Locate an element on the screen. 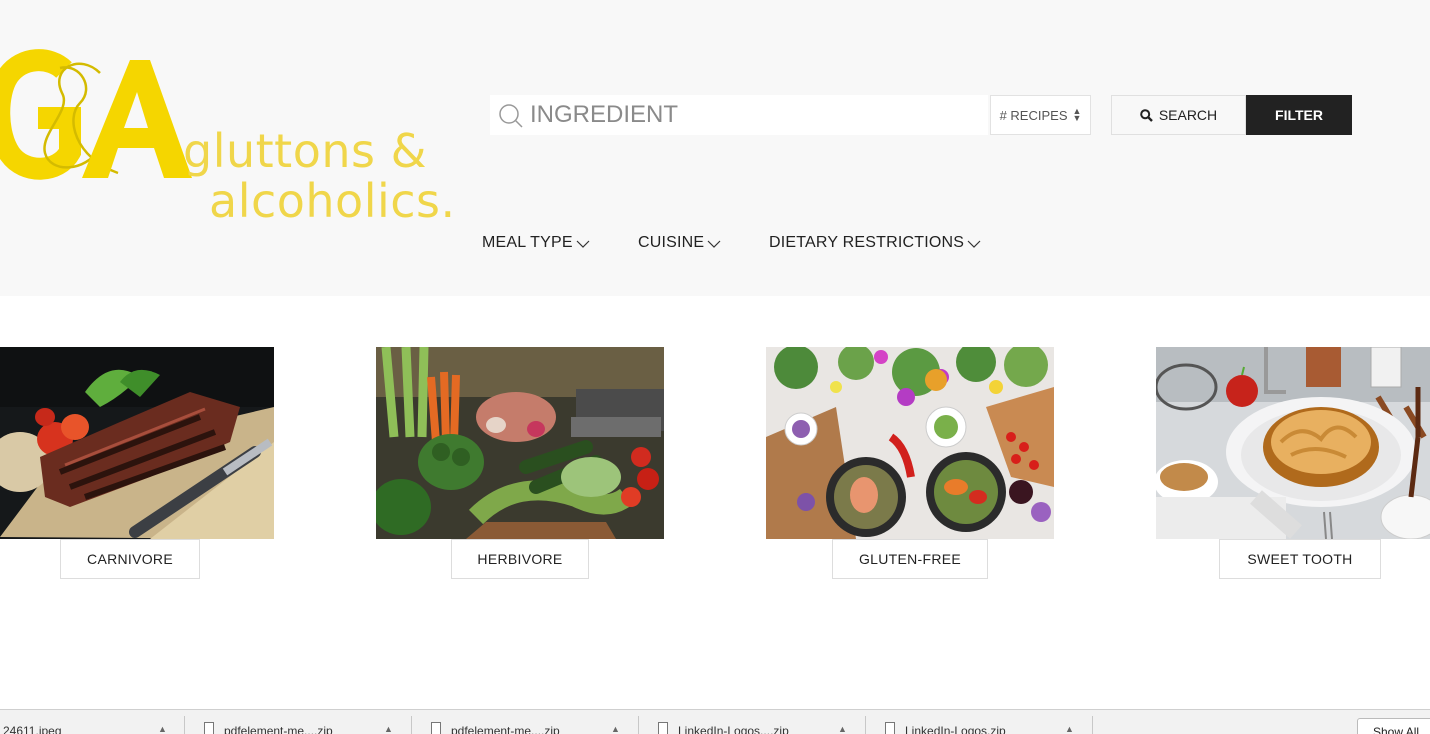 The width and height of the screenshot is (1430, 734). gluten-free-button: GLUTEN-FREE is located at coordinates (910, 559).